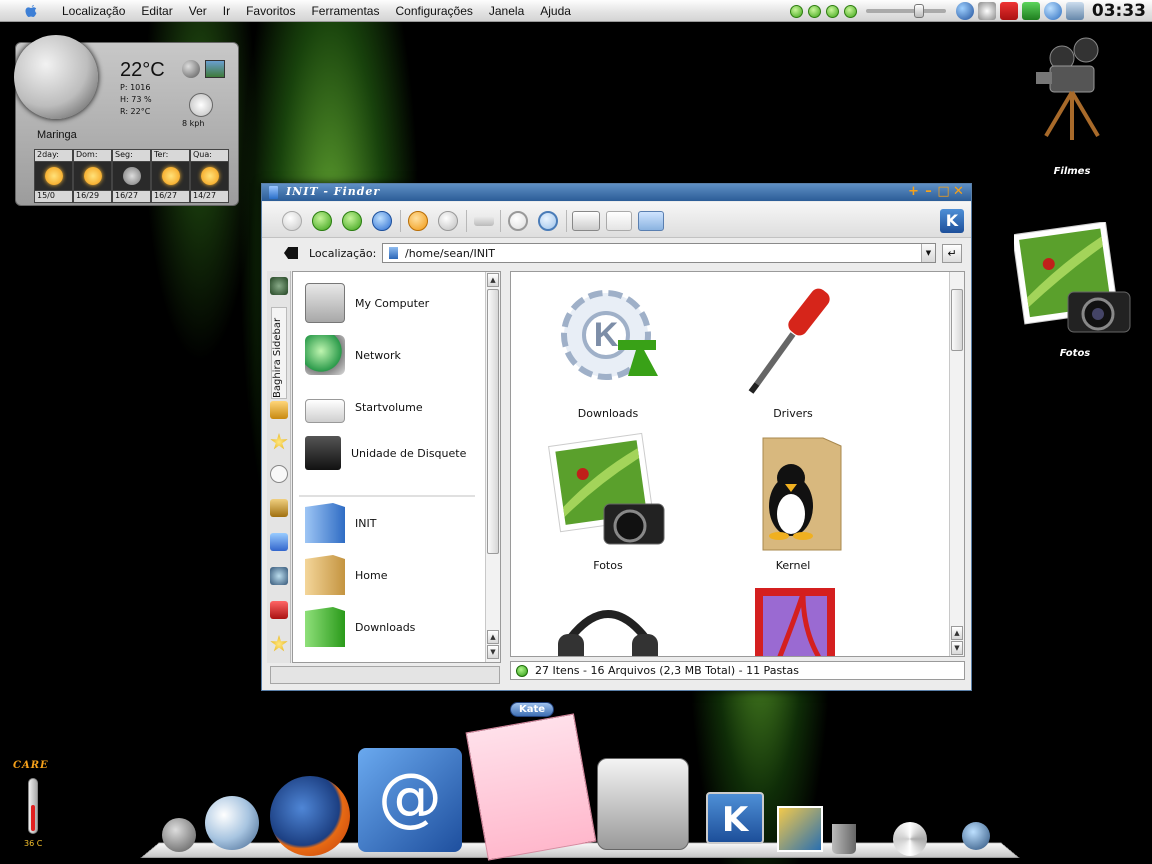  Describe the element at coordinates (616, 192) in the screenshot. I see `window-titlebar: INIT - Finder + – □ ✕` at that location.